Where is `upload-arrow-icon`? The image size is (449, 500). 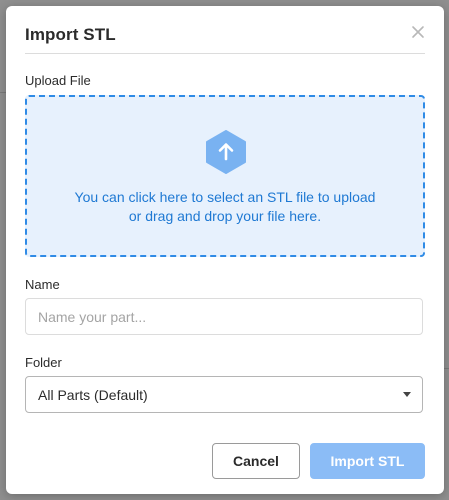
upload-arrow-icon is located at coordinates (226, 152).